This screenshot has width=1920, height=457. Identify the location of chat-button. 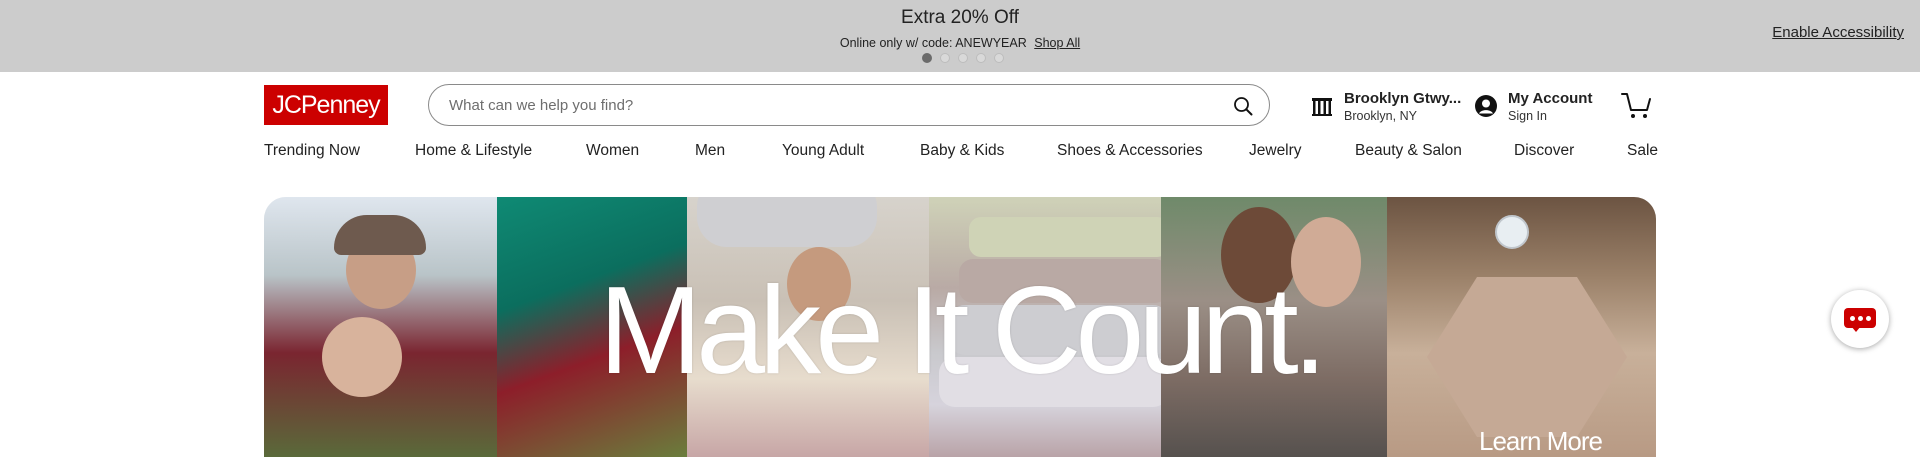
(1860, 319).